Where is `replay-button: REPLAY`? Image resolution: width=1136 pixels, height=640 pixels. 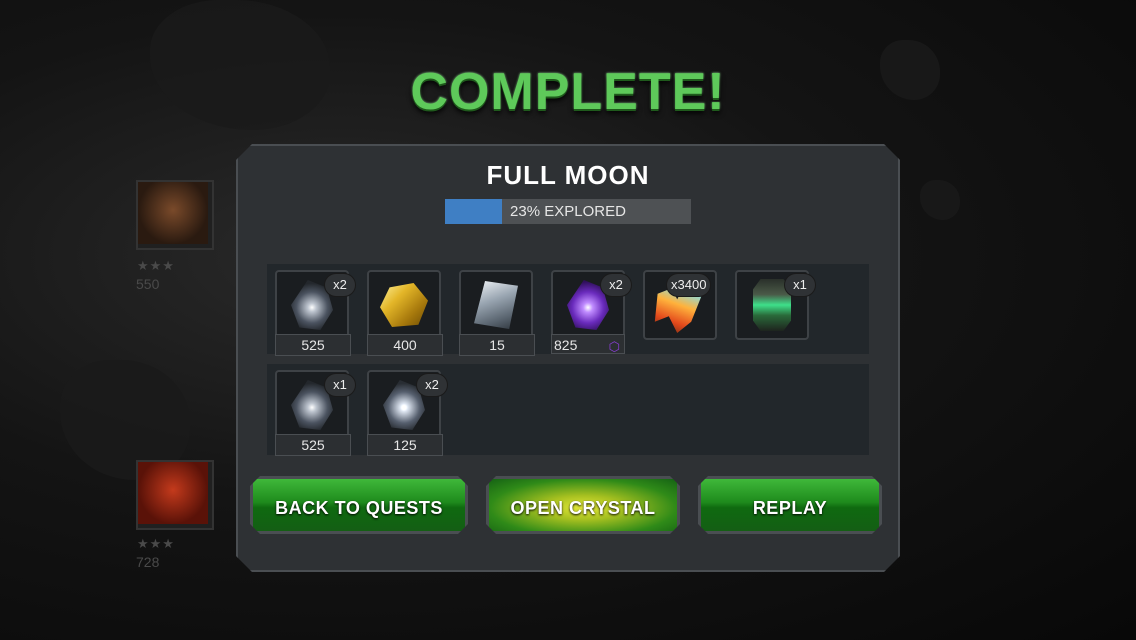
replay-button: REPLAY is located at coordinates (790, 505).